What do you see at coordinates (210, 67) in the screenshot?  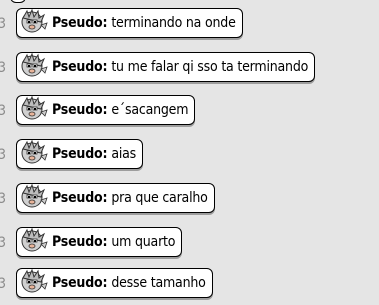 I see `message-text: tu me falar qi sso ta terminando` at bounding box center [210, 67].